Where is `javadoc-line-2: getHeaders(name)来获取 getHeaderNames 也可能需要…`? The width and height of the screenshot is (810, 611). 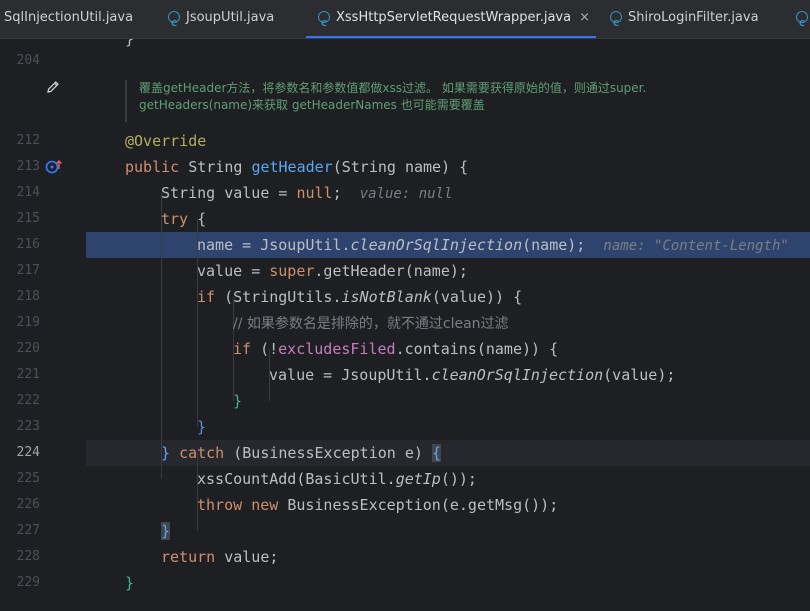
javadoc-line-2: getHeaders(name)来获取 getHeaderNames 也可能需要… is located at coordinates (312, 105).